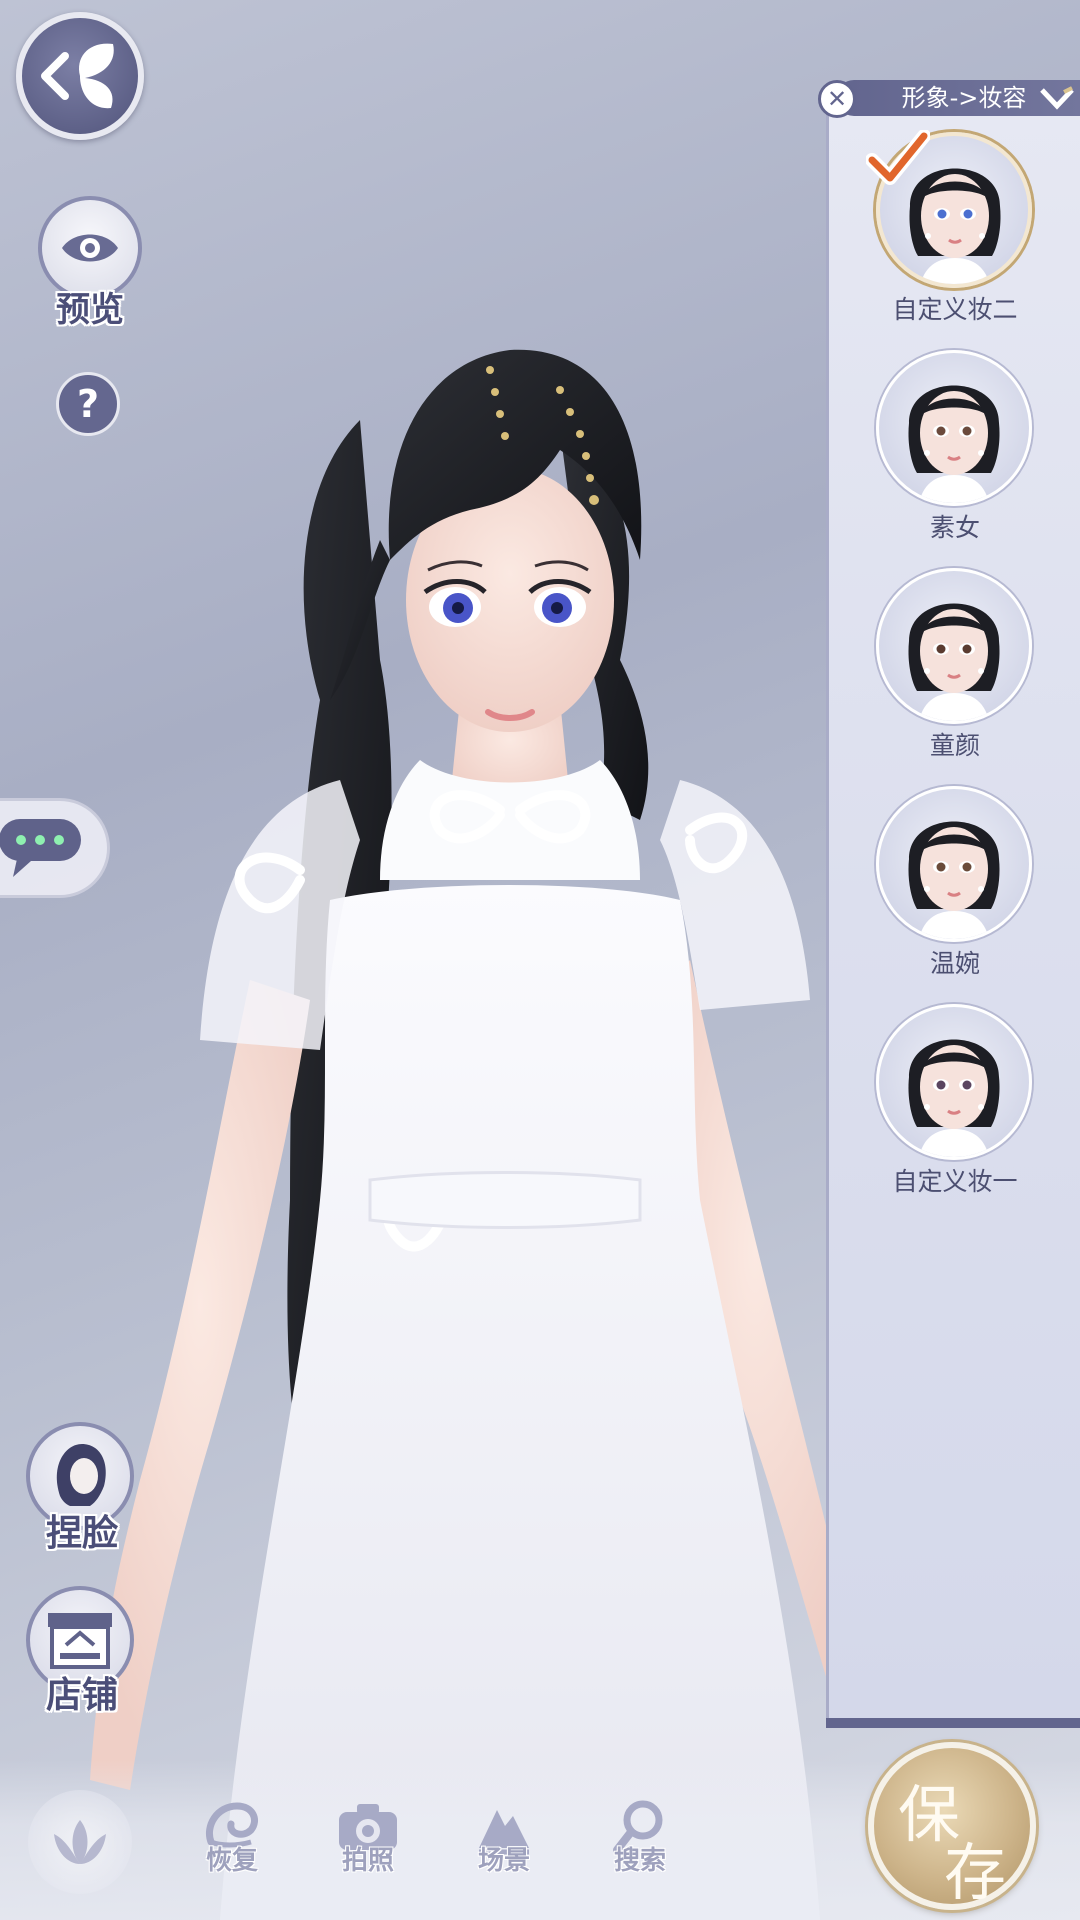 This screenshot has height=1920, width=1080. I want to click on chat-button, so click(55, 848).